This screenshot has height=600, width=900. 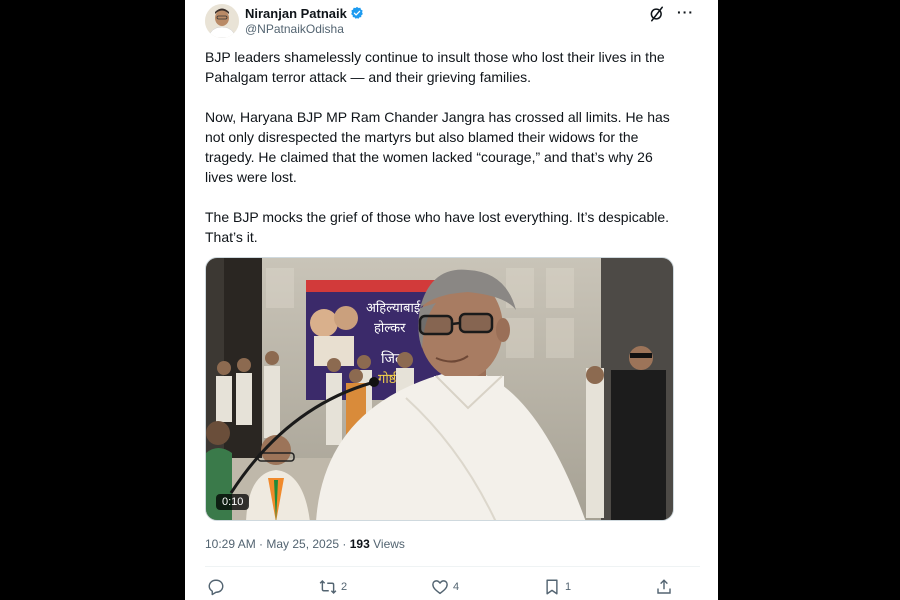 What do you see at coordinates (277, 544) in the screenshot?
I see `tweet-timestamp: 10:29 AM · May 25, 2025 ·` at bounding box center [277, 544].